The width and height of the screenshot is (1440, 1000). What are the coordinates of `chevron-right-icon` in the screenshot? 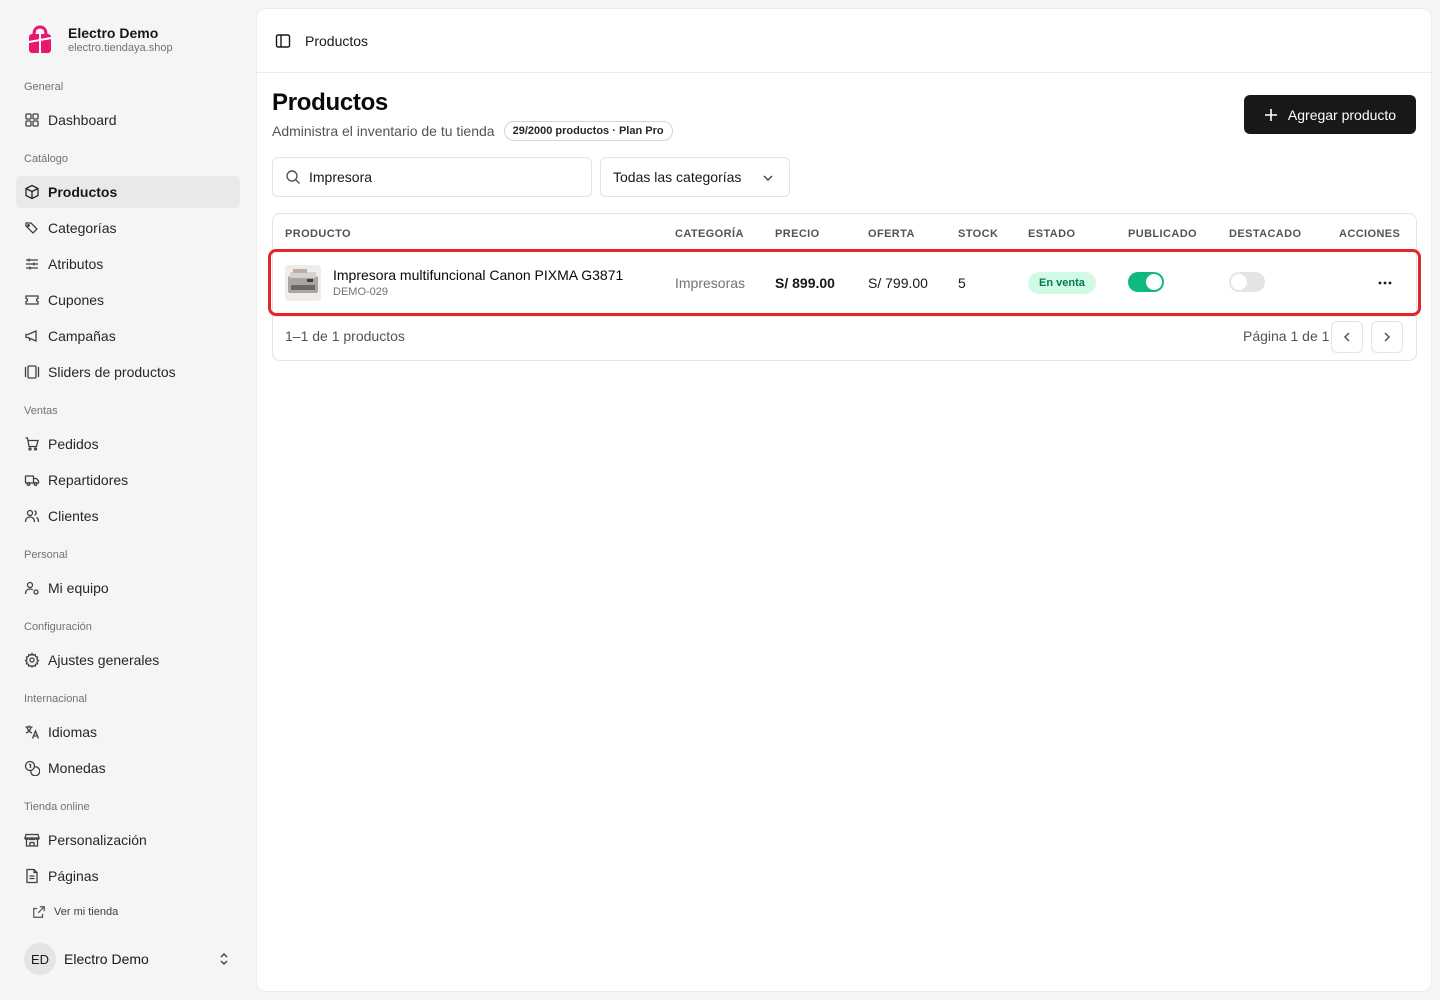 It's located at (1387, 337).